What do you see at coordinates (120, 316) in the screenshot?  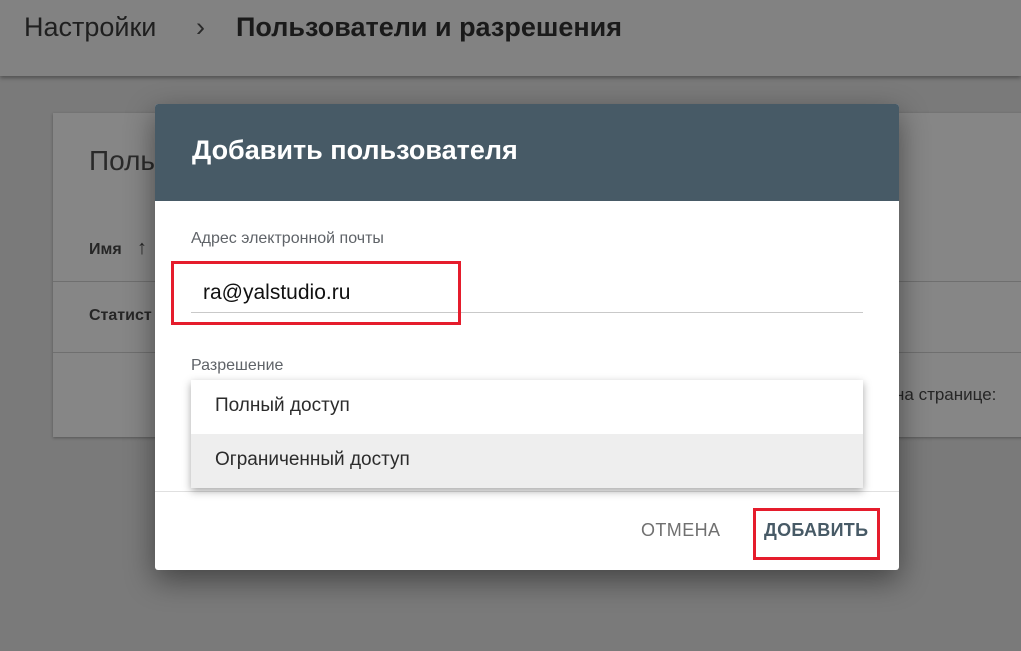 I see `table-row: Статист` at bounding box center [120, 316].